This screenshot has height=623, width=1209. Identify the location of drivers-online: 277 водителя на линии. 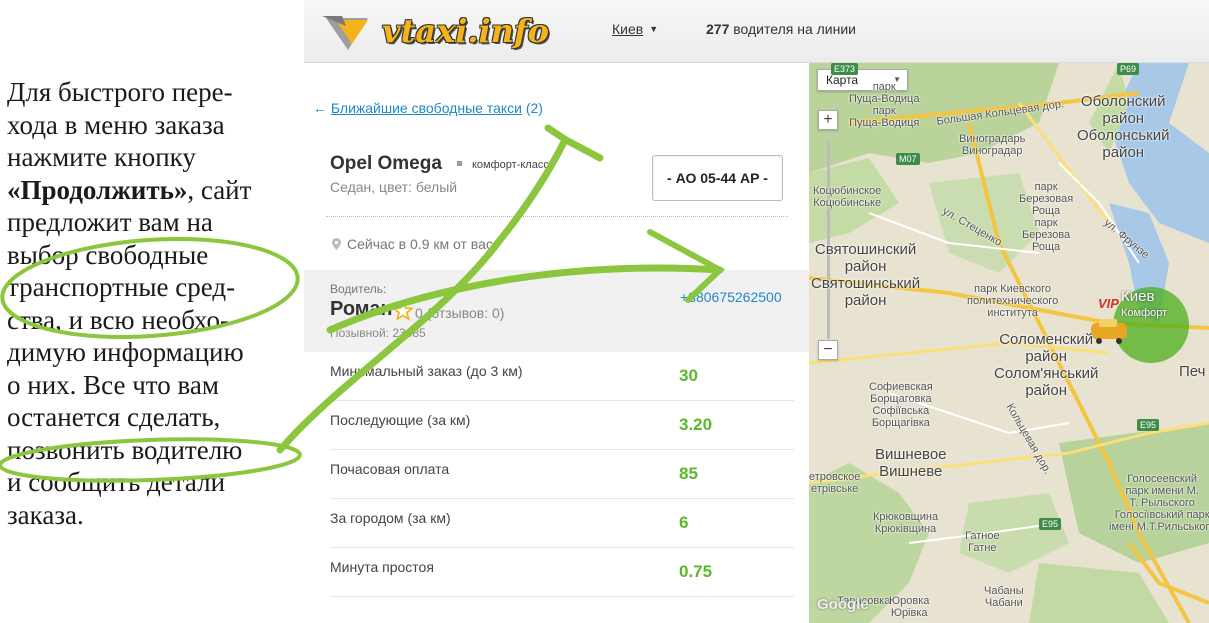
(781, 29).